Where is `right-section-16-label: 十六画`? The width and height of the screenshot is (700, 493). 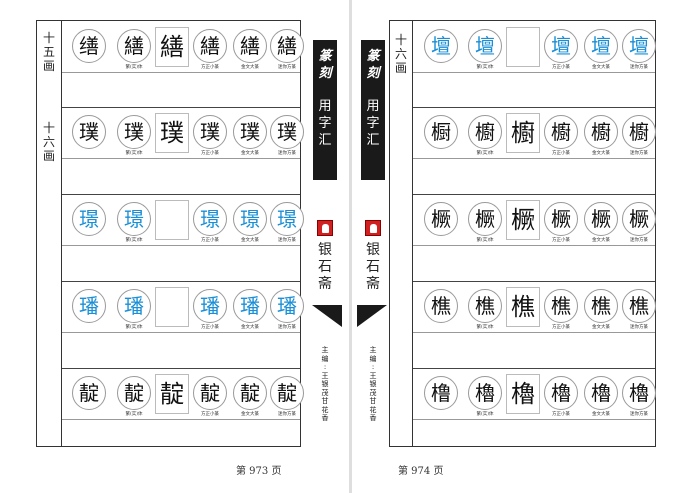
right-section-16-label: 十六画 is located at coordinates (401, 233).